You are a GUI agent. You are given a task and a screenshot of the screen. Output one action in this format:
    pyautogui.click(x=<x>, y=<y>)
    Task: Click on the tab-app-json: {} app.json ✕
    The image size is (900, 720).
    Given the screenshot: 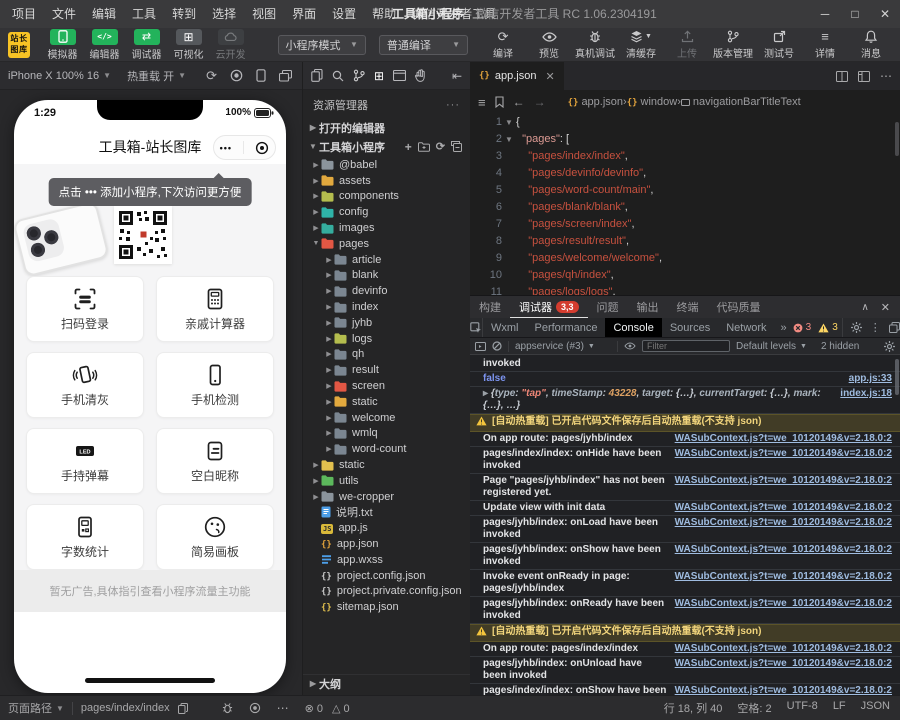 What is the action you would take?
    pyautogui.click(x=517, y=76)
    